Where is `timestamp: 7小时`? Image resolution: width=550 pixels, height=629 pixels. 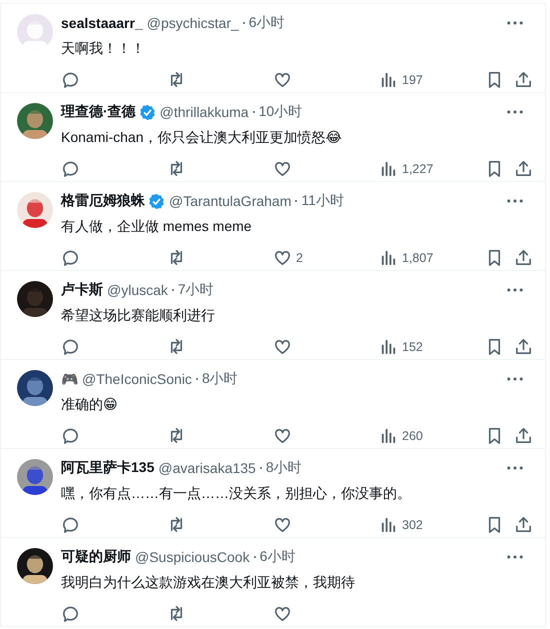 timestamp: 7小时 is located at coordinates (196, 290).